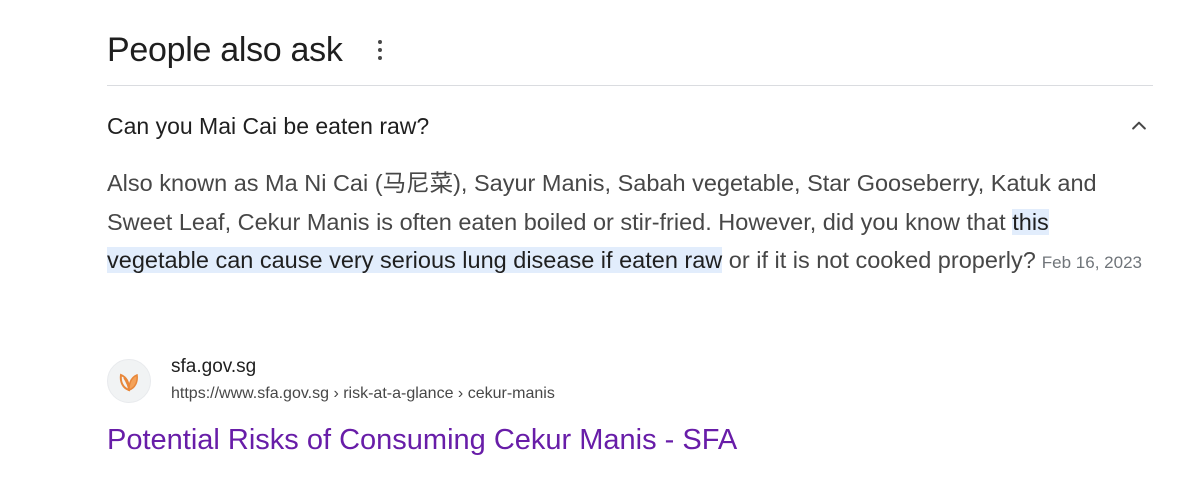 This screenshot has height=494, width=1200. Describe the element at coordinates (363, 367) in the screenshot. I see `site-name: sfa.gov.sg` at that location.